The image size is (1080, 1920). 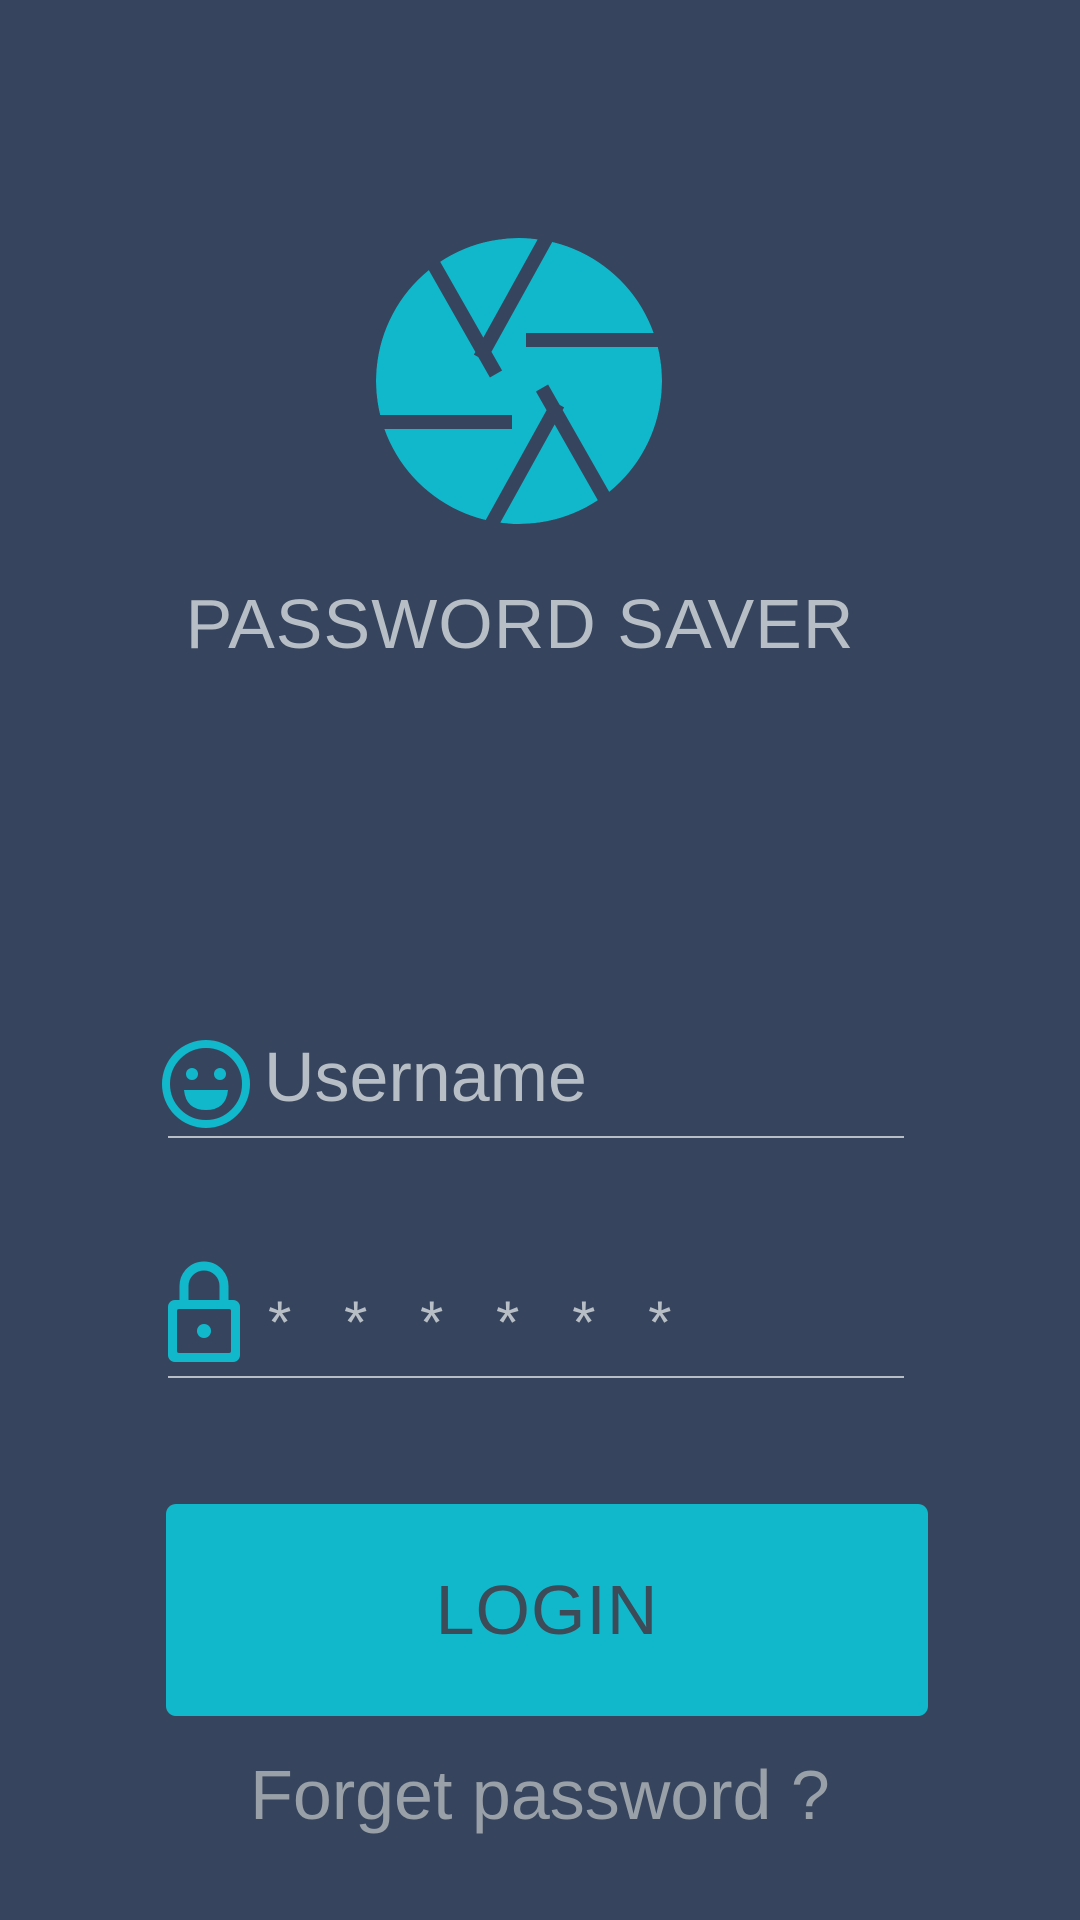 I want to click on password-input: * * * * * *, so click(x=583, y=1333).